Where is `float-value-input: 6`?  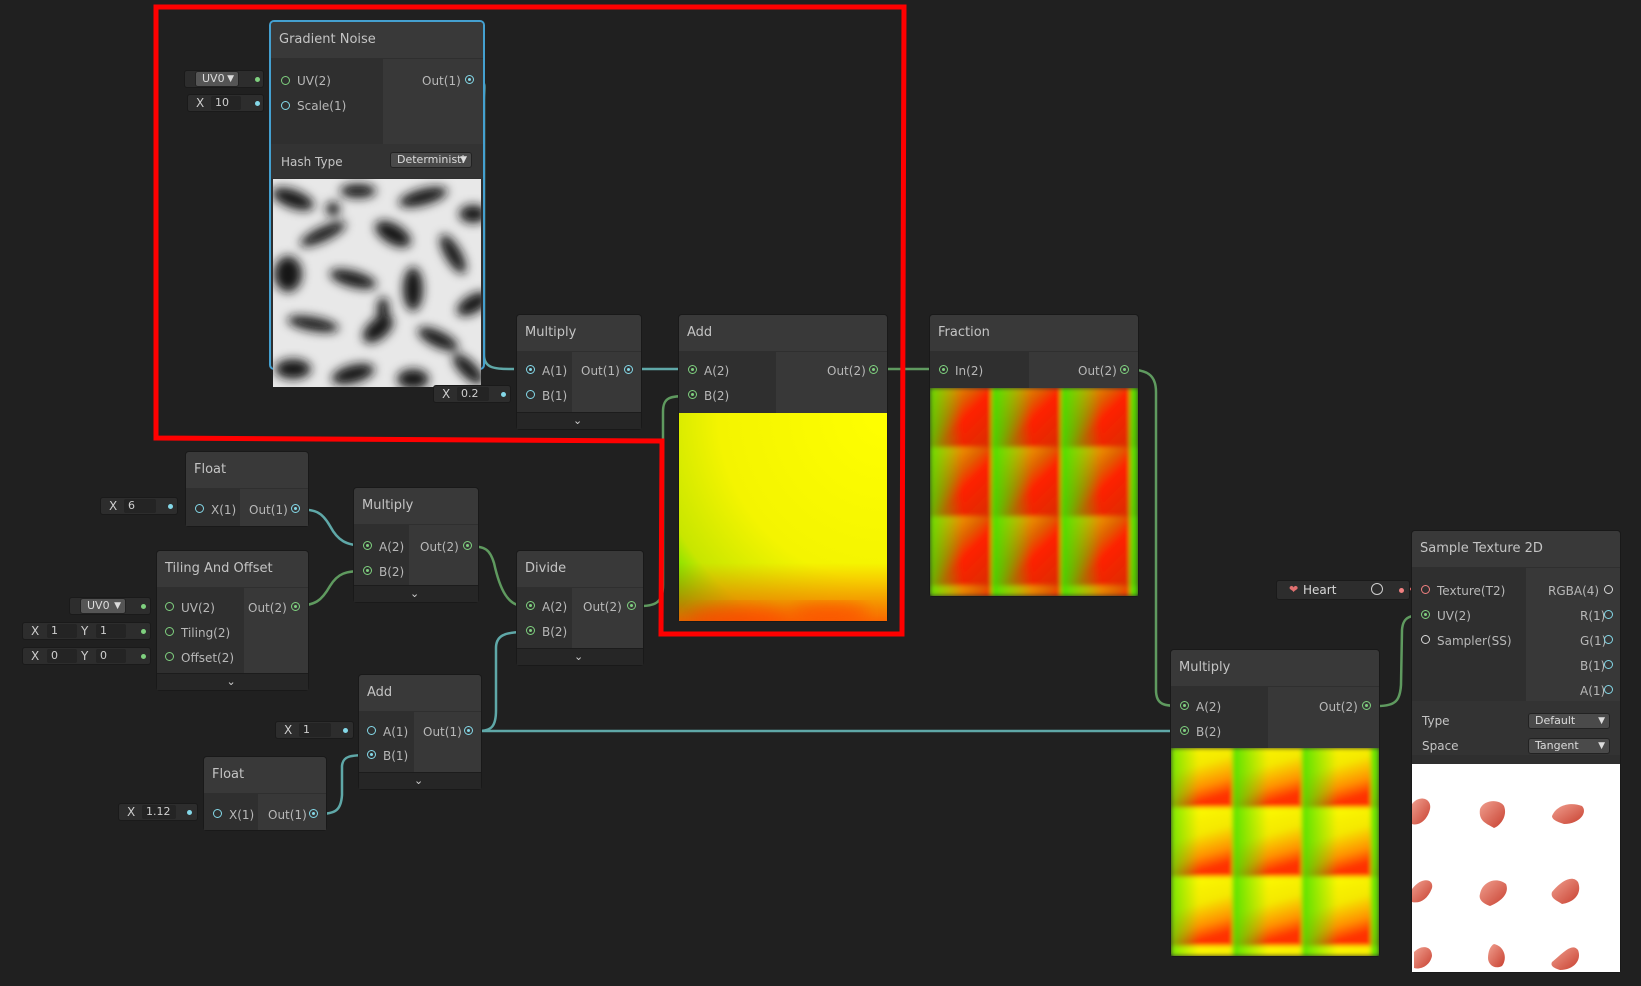 float-value-input: 6 is located at coordinates (140, 506).